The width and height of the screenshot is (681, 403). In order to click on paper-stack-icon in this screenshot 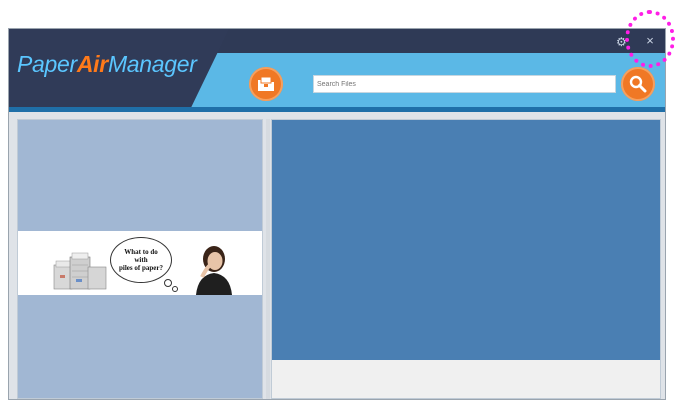, I will do `click(80, 271)`.